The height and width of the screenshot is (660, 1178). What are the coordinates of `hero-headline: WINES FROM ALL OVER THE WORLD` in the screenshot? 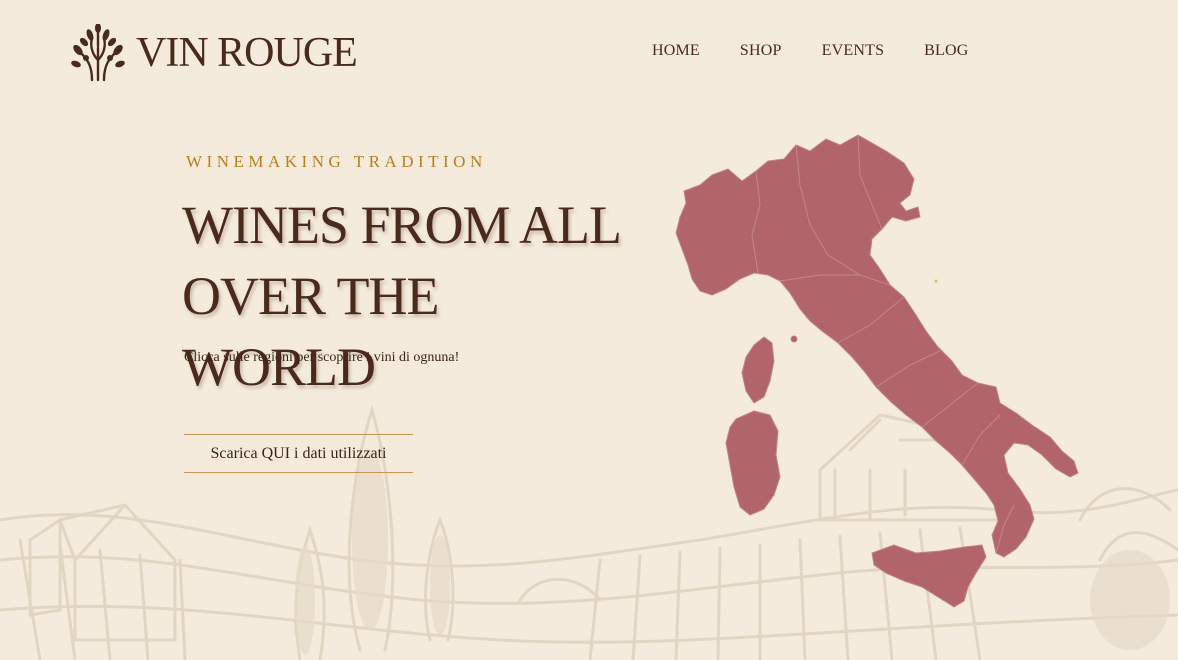 It's located at (412, 296).